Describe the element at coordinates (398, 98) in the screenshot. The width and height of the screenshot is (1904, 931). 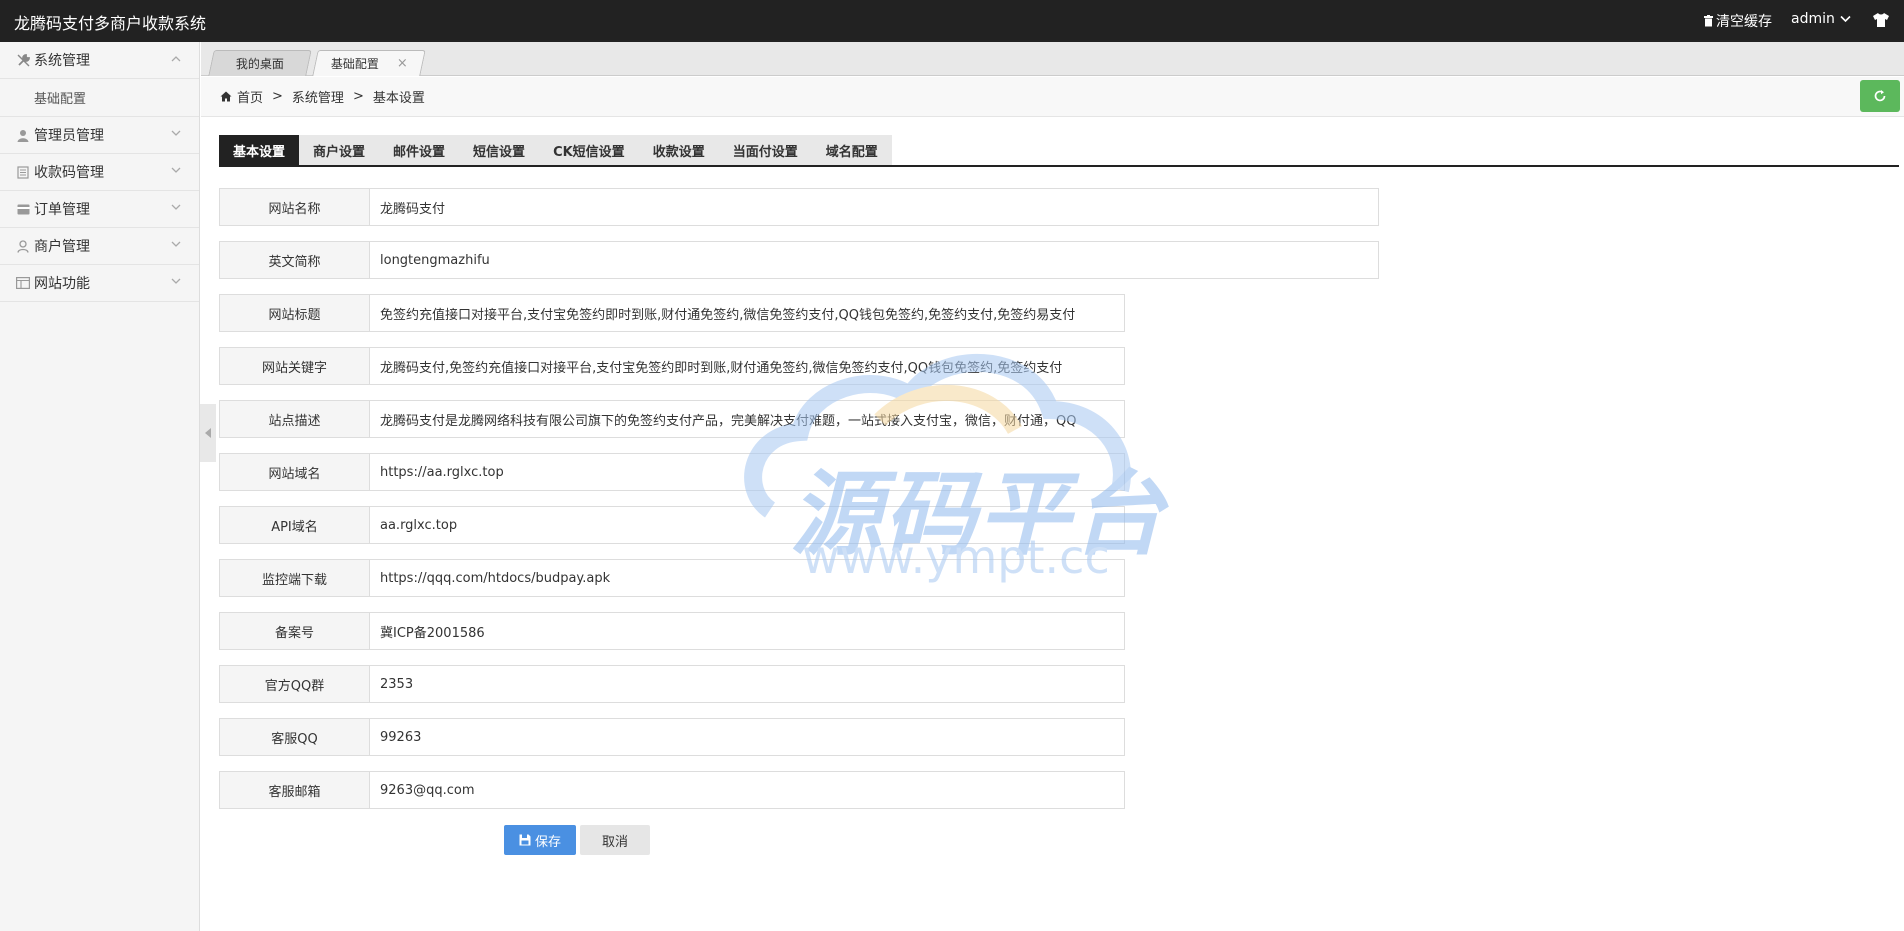
I see `breadcrumb-current: 基本设置` at that location.